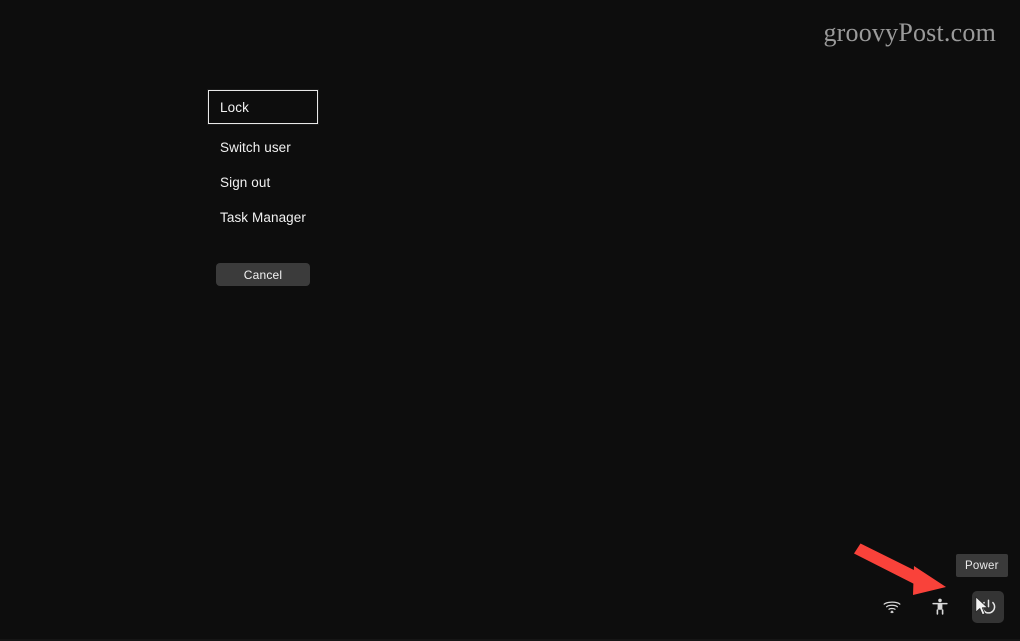  What do you see at coordinates (255, 147) in the screenshot?
I see `security-option-switch-user-label: Switch user` at bounding box center [255, 147].